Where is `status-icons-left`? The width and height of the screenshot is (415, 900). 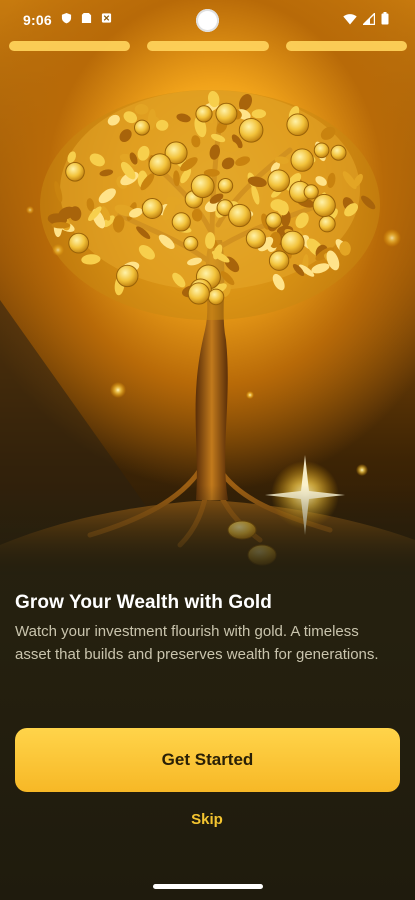 status-icons-left is located at coordinates (86, 18).